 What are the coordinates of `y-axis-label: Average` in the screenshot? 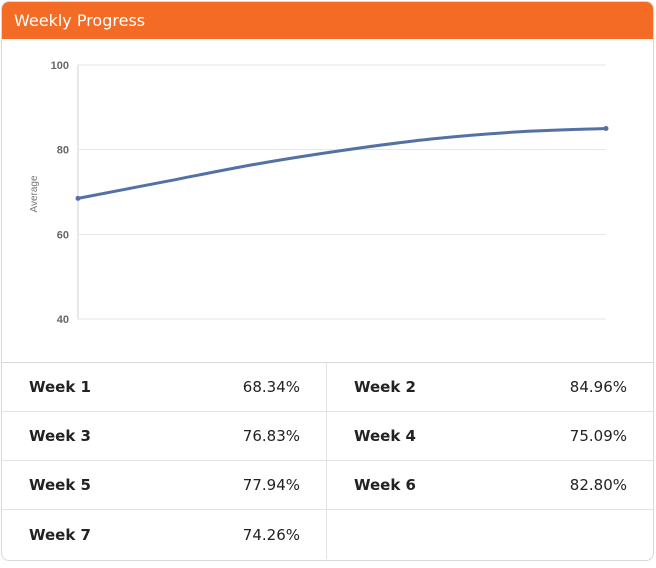 It's located at (34, 194).